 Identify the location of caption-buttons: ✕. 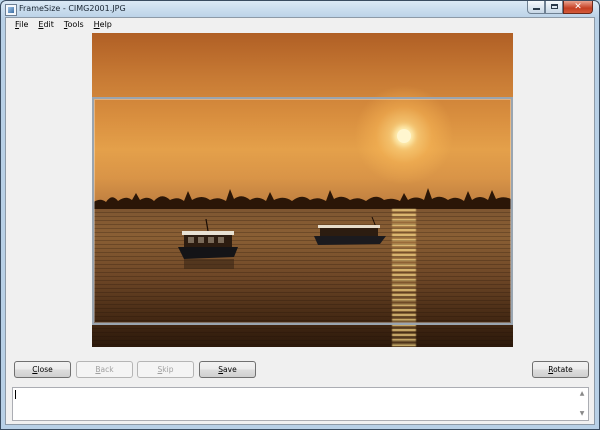
(560, 8).